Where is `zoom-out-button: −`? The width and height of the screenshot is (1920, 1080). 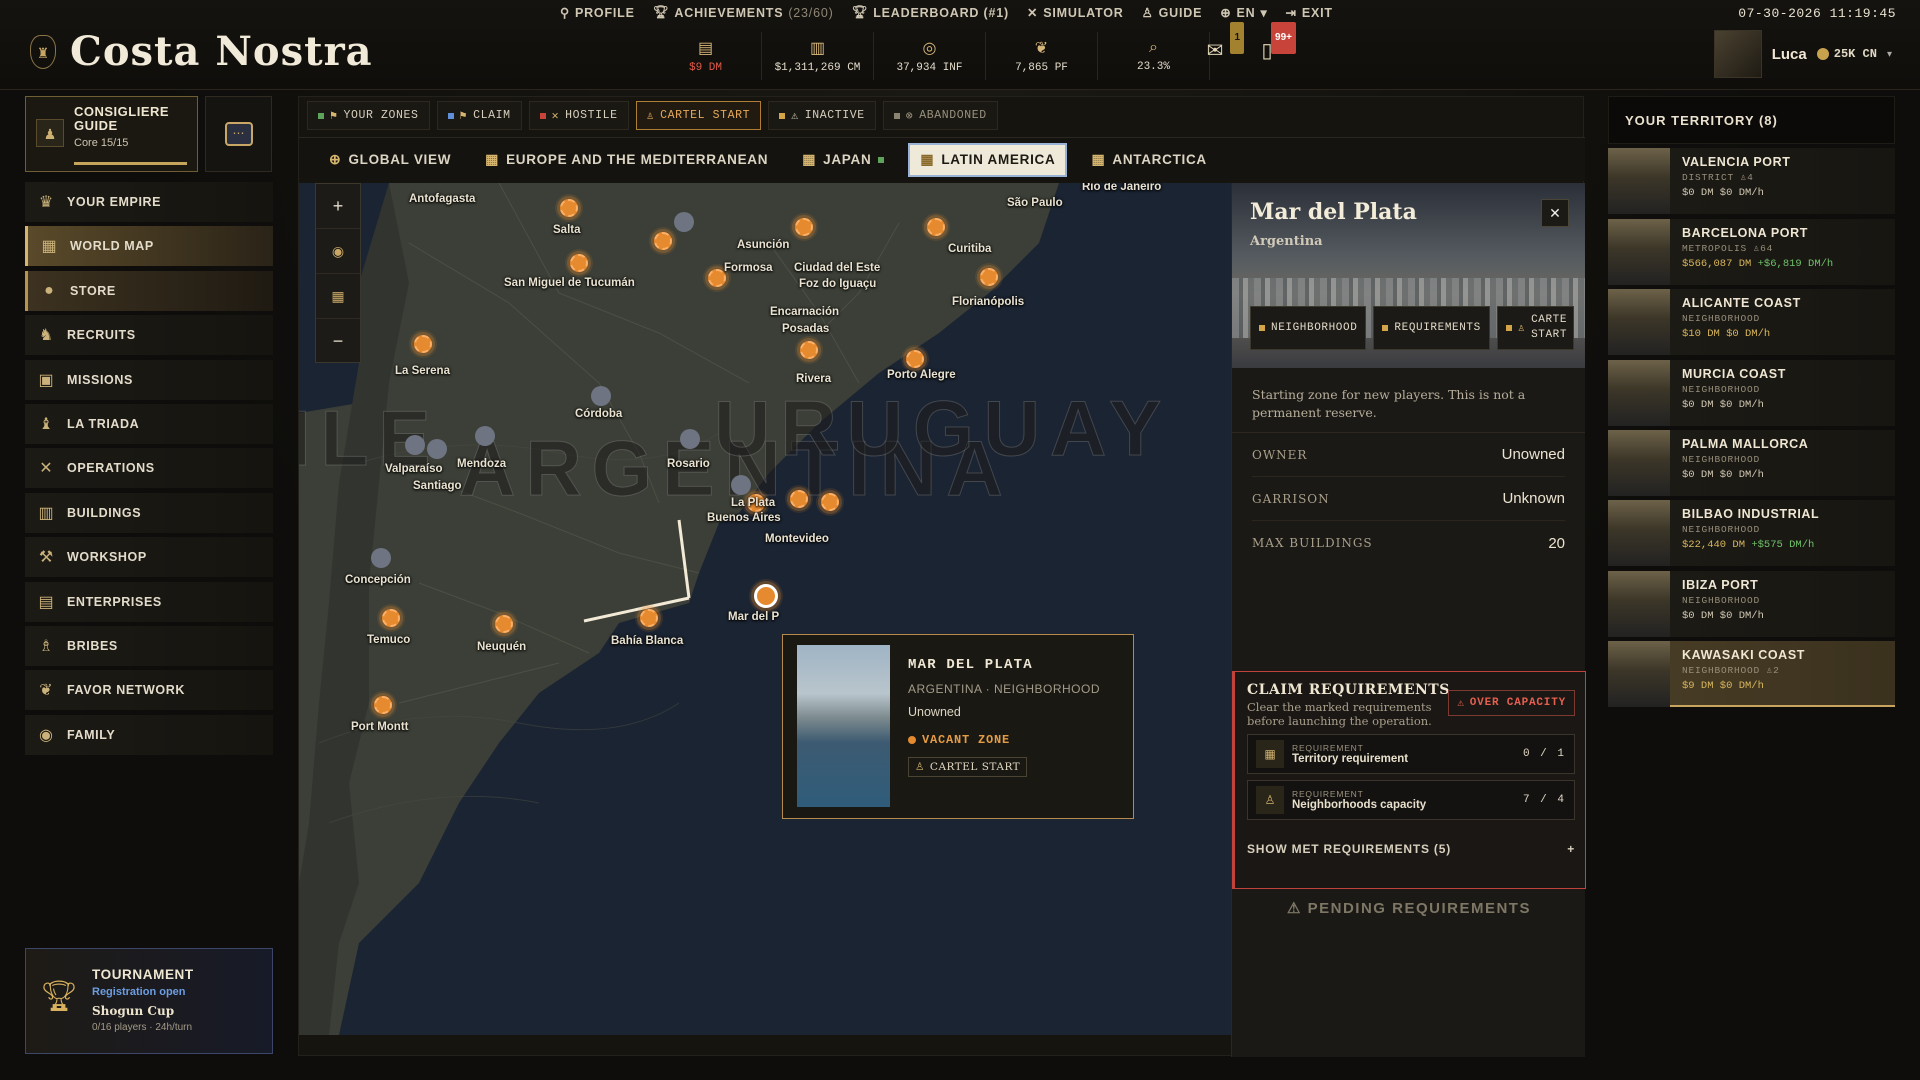 zoom-out-button: − is located at coordinates (338, 341).